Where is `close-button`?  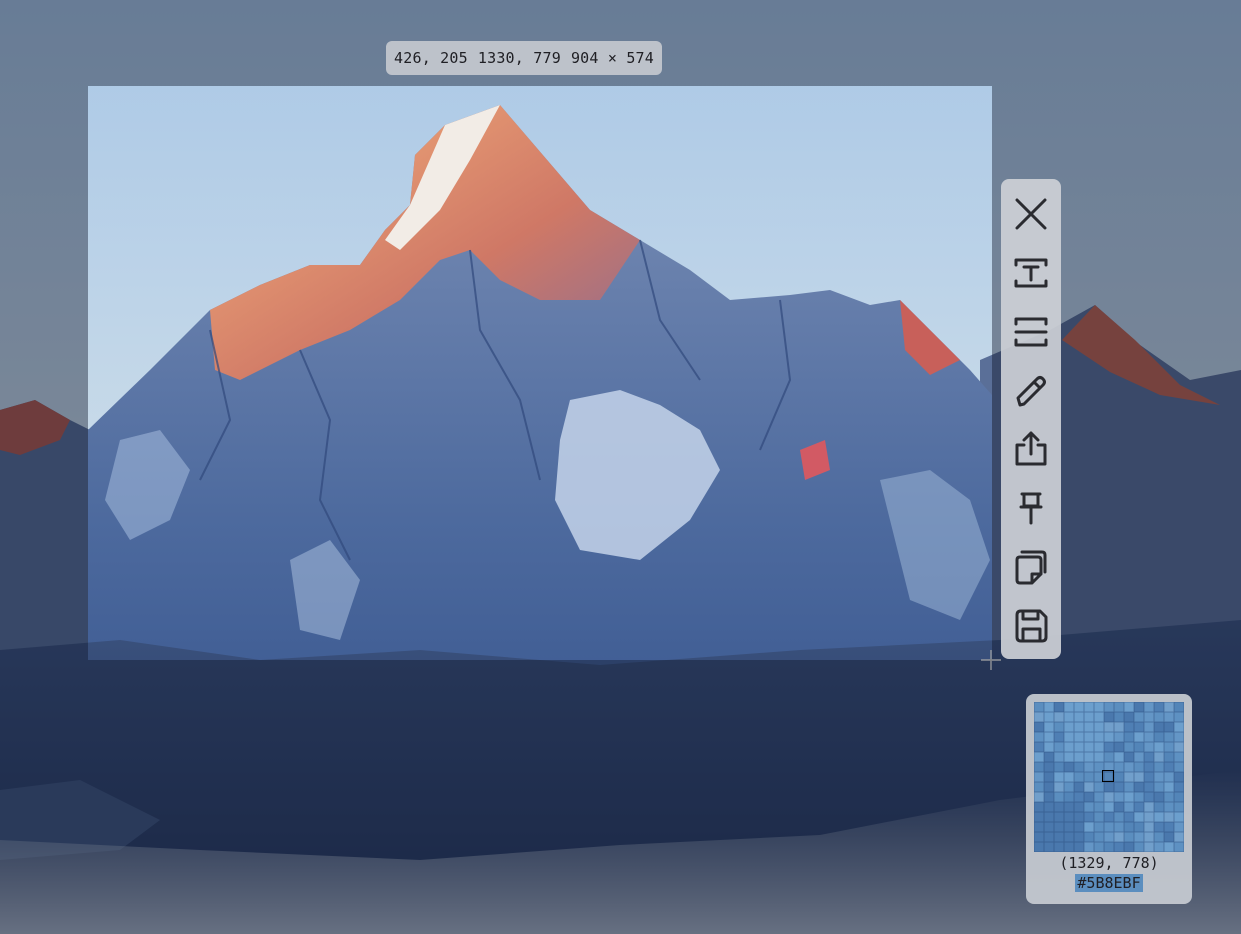 close-button is located at coordinates (1031, 214).